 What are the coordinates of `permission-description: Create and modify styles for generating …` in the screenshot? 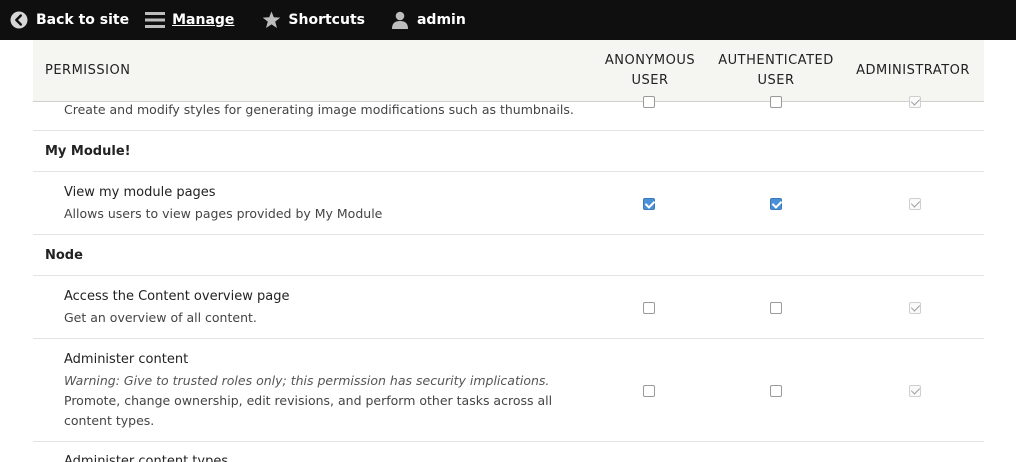 It's located at (319, 109).